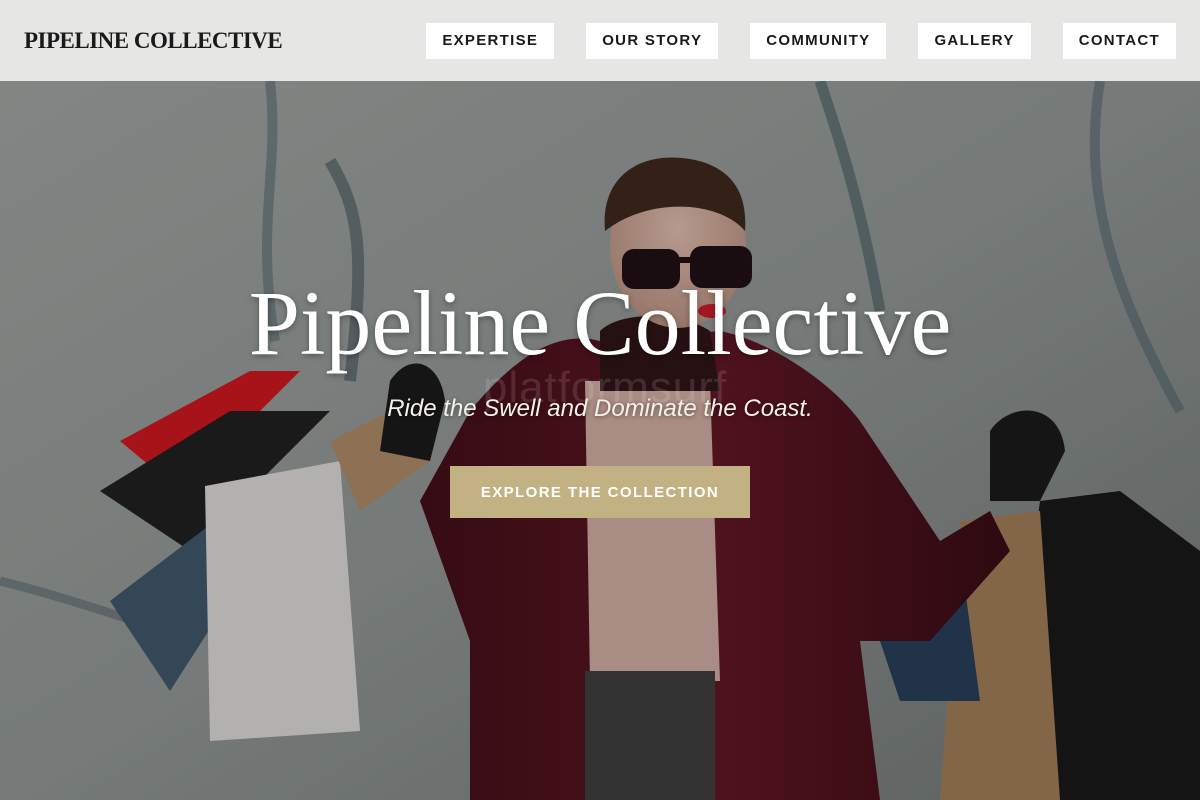 The height and width of the screenshot is (800, 1200). What do you see at coordinates (600, 492) in the screenshot?
I see `explore-collection-button: EXPLORE THE COLLECTION` at bounding box center [600, 492].